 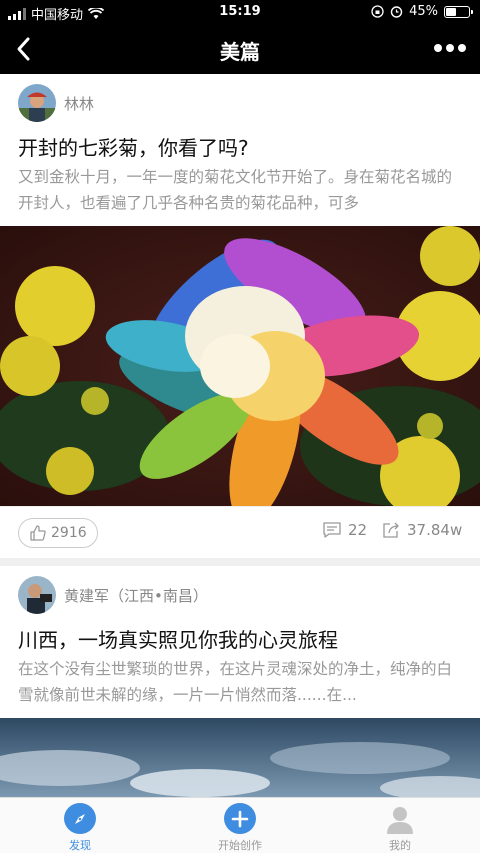 What do you see at coordinates (450, 48) in the screenshot?
I see `more-options-icon` at bounding box center [450, 48].